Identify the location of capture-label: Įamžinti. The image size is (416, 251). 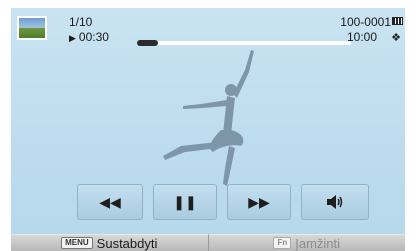
(318, 243).